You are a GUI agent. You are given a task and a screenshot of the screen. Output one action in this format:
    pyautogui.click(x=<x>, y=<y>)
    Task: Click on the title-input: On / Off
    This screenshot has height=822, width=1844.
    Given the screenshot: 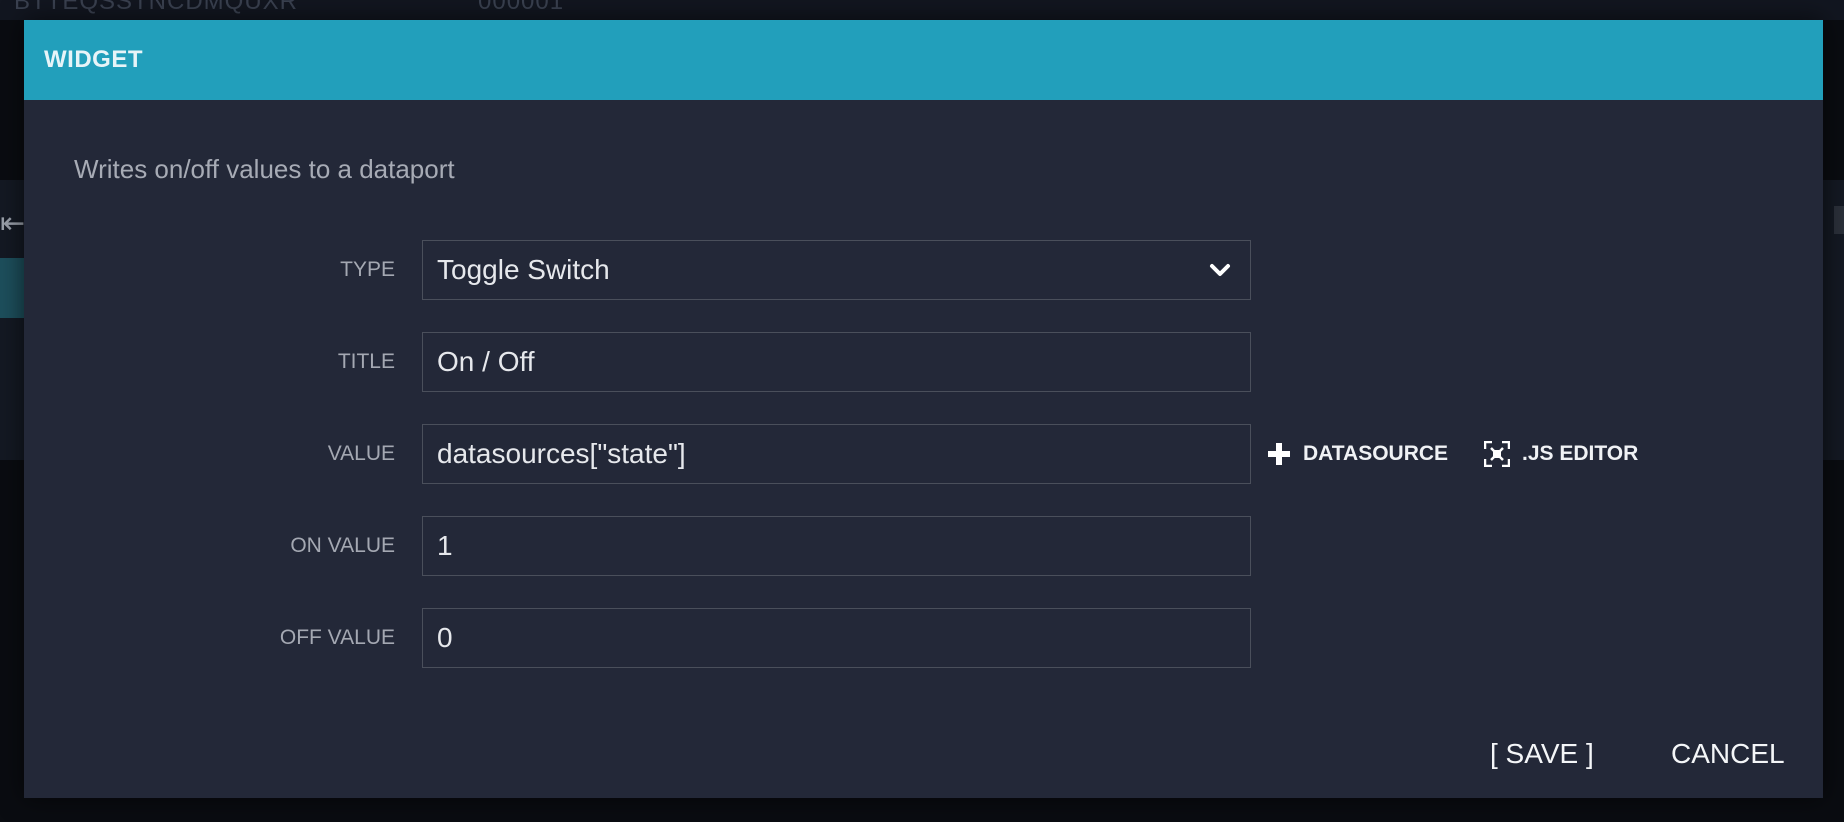 What is the action you would take?
    pyautogui.click(x=836, y=362)
    